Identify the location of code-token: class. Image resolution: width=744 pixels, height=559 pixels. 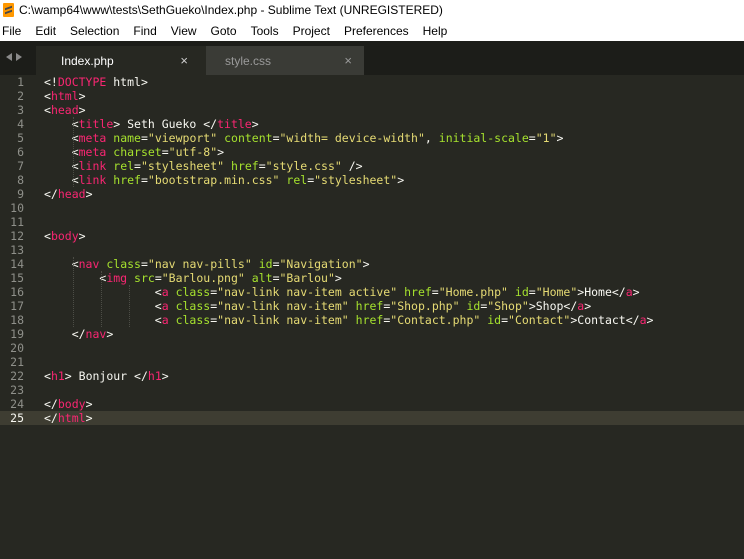
(193, 292).